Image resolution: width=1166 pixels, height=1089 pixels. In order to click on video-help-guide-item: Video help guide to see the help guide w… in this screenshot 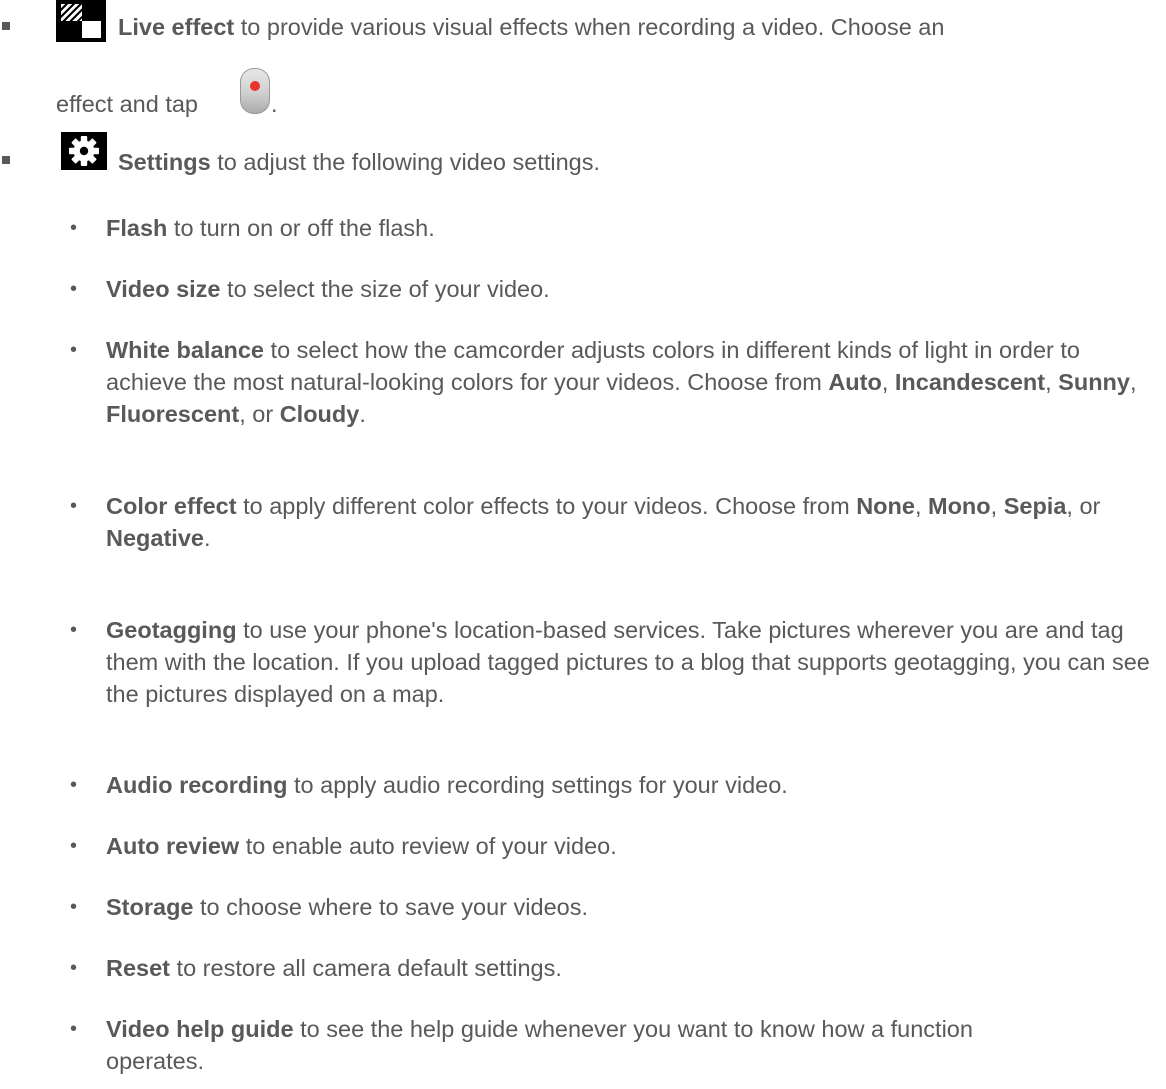, I will do `click(539, 1045)`.